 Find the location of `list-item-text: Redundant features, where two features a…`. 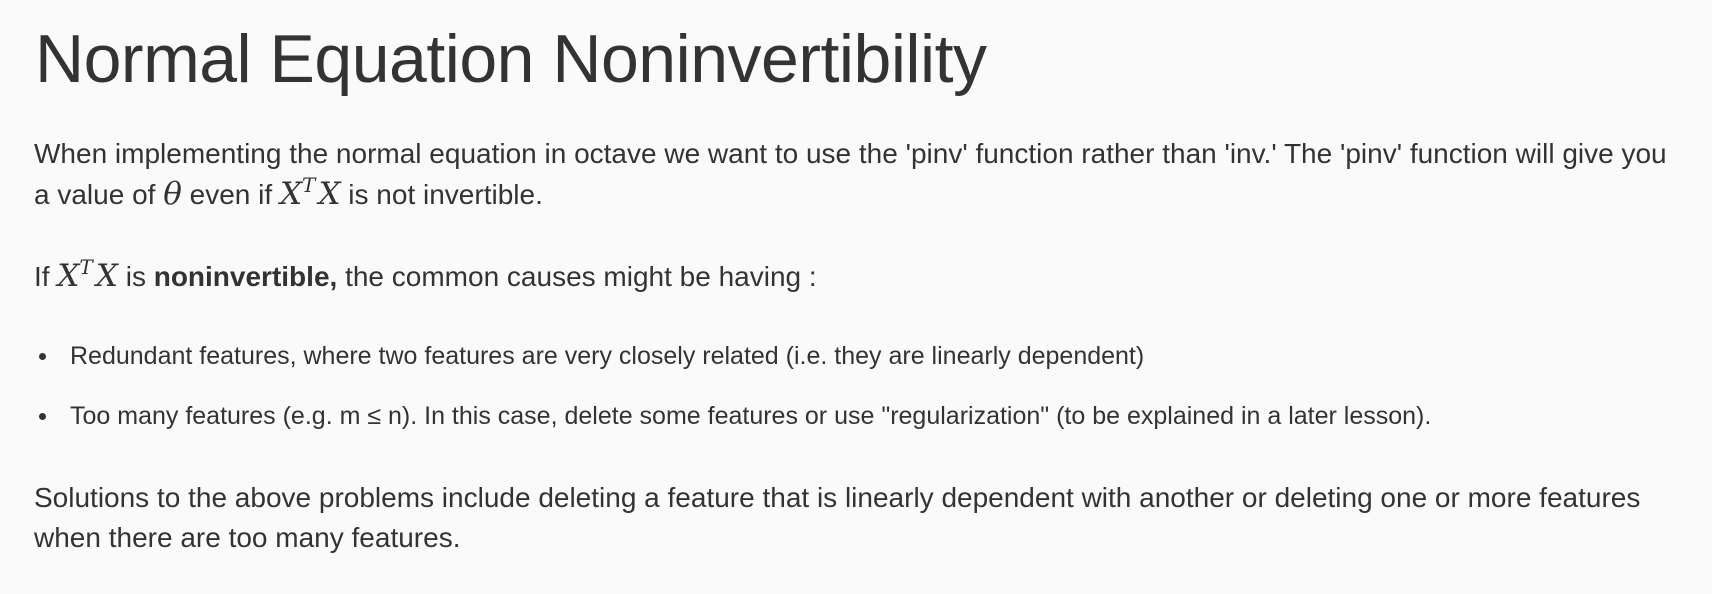

list-item-text: Redundant features, where two features a… is located at coordinates (607, 356).